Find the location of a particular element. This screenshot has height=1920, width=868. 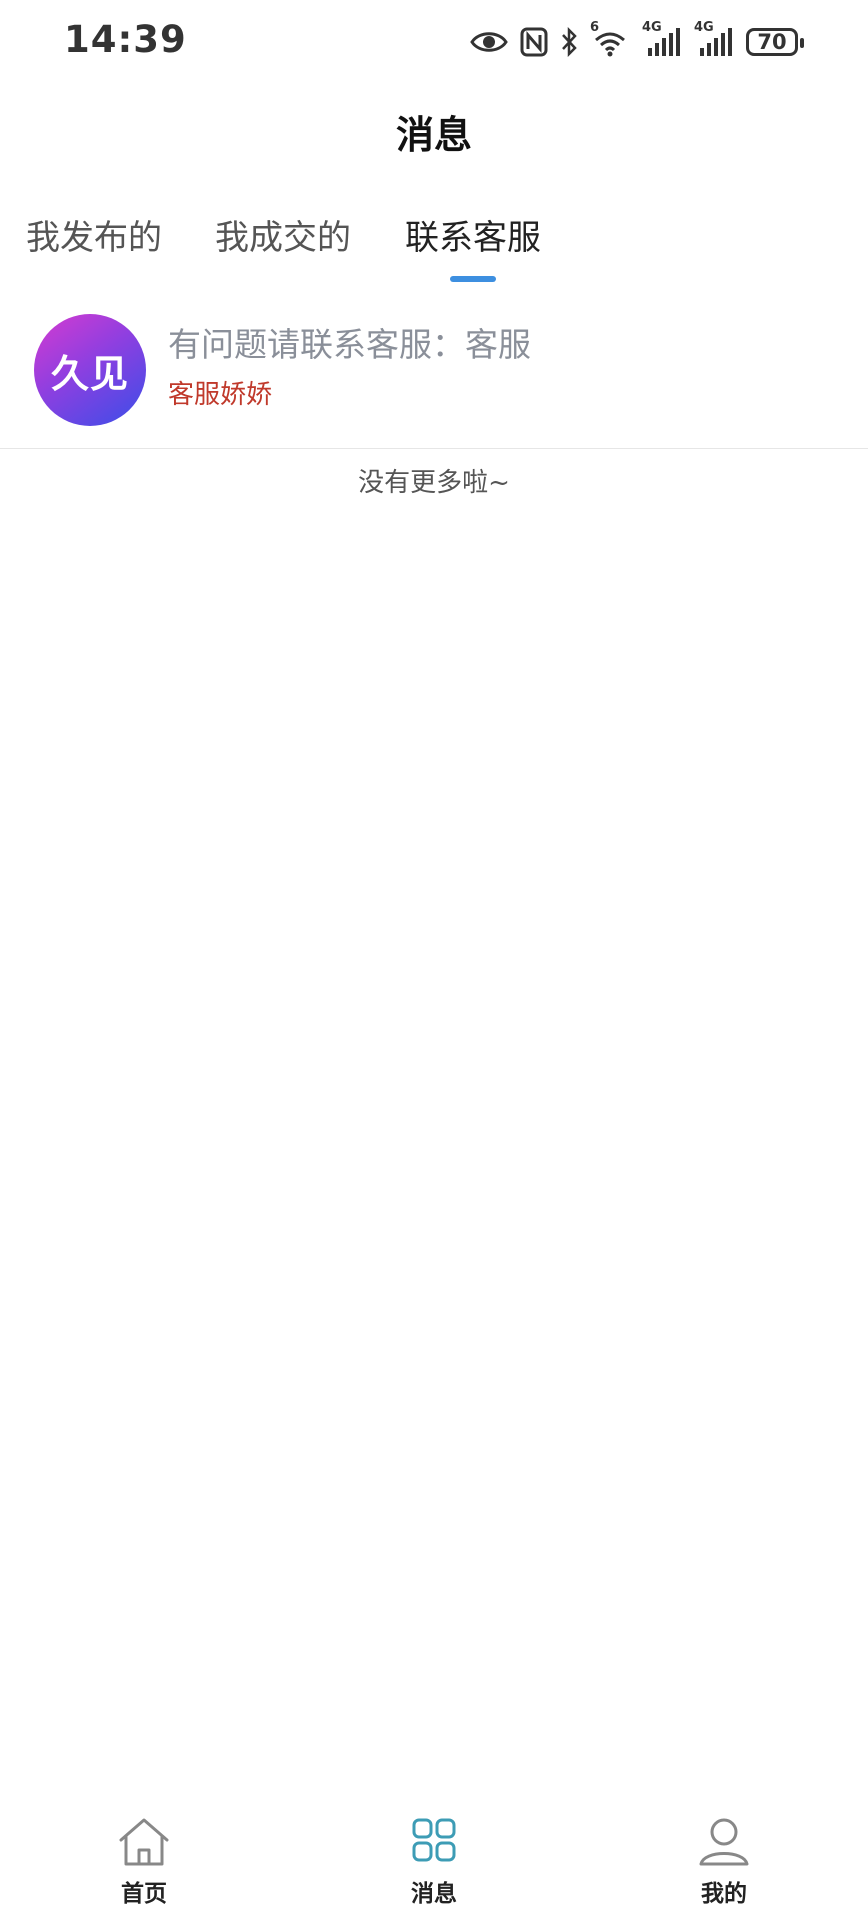

tab-bar: 我发布的 我成交的 联系客服 is located at coordinates (434, 248).